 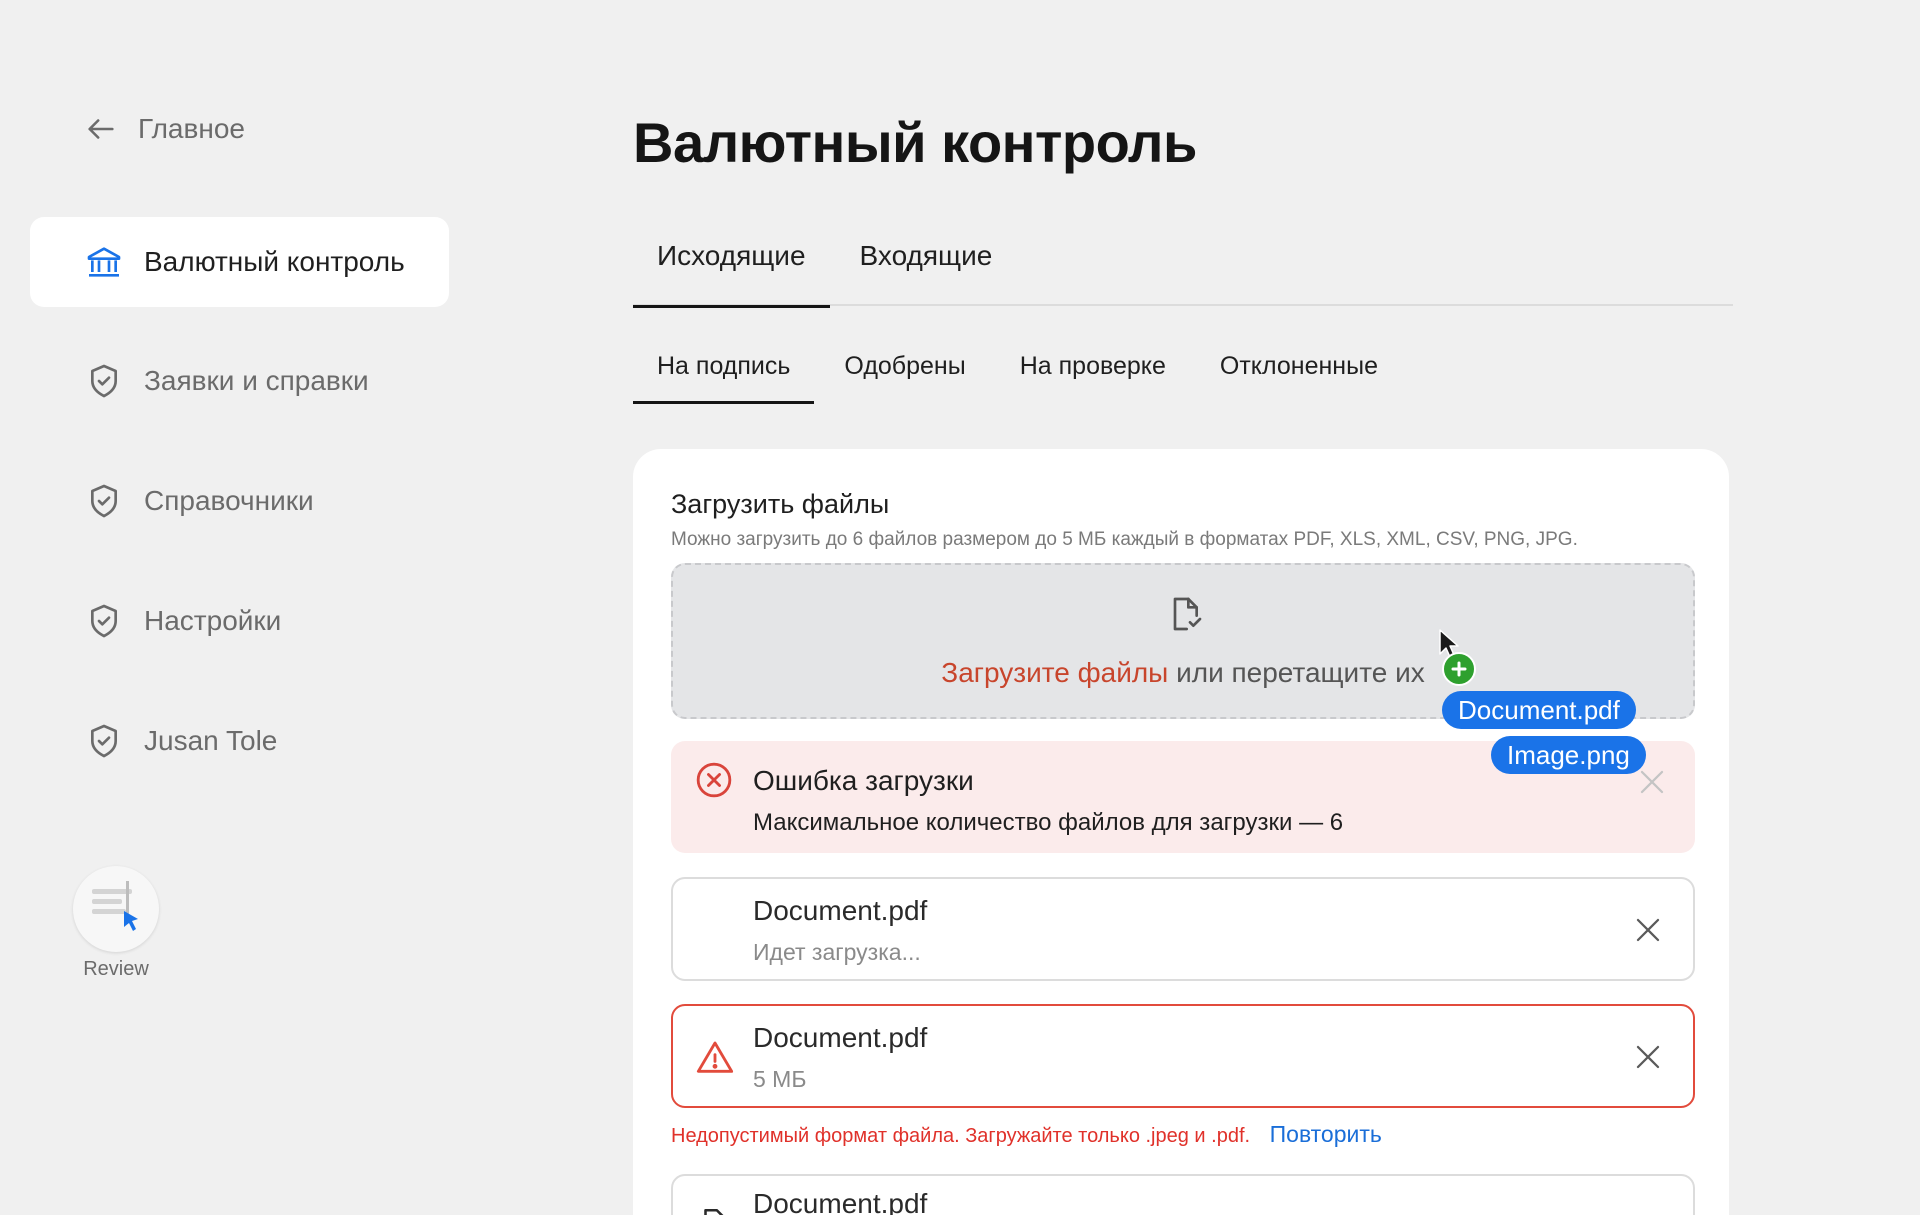 I want to click on upload-title: Загрузить файлы, so click(x=780, y=504).